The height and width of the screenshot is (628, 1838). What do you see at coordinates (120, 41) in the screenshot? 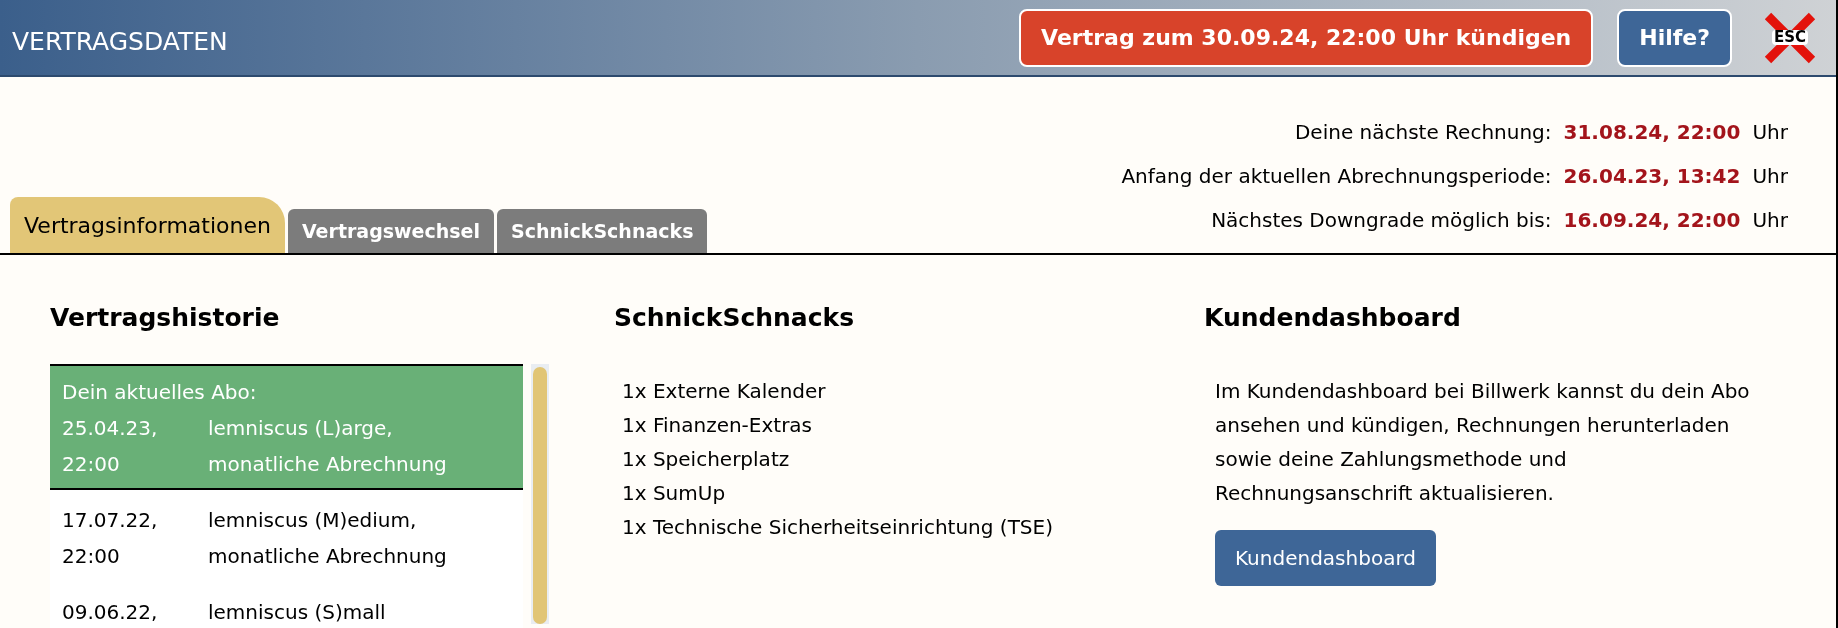
I see `window-title: VERTRAGSDATEN` at bounding box center [120, 41].